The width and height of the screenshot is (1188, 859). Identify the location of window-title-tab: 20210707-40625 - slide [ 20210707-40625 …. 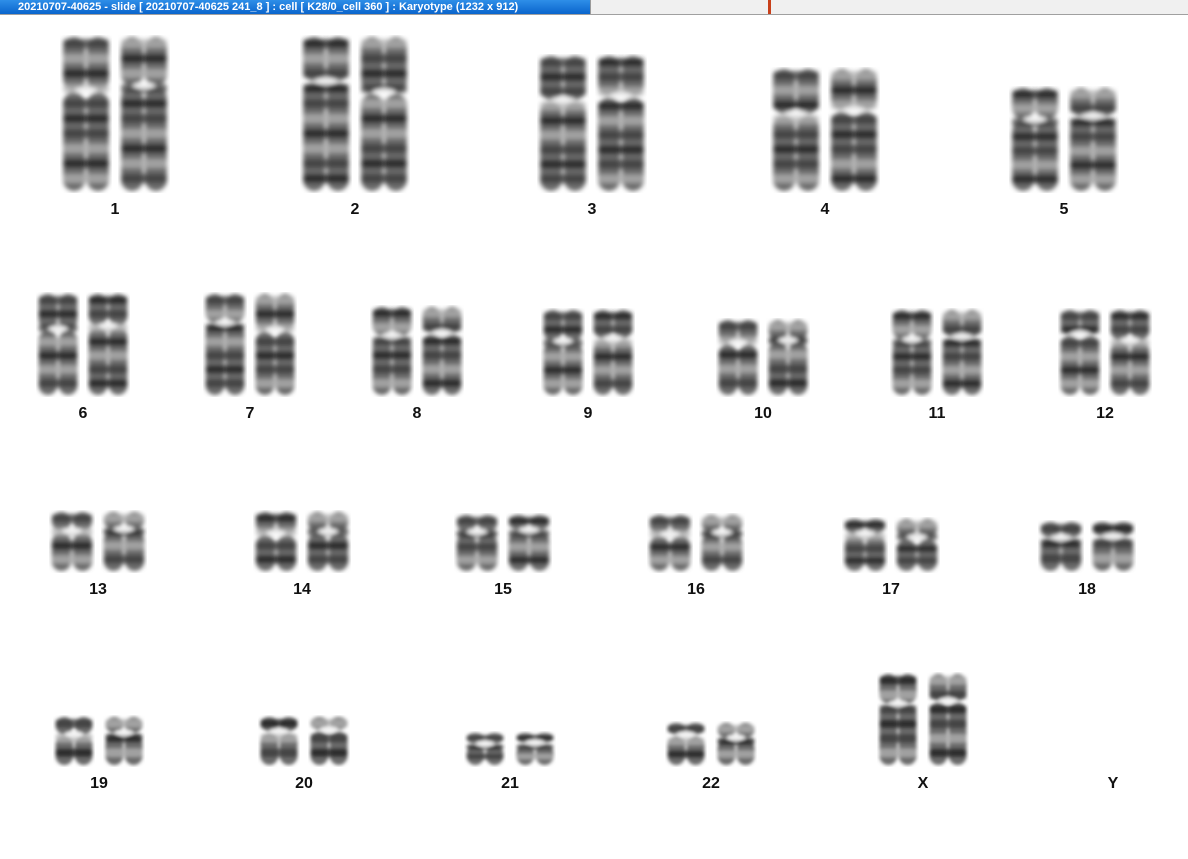
(295, 7).